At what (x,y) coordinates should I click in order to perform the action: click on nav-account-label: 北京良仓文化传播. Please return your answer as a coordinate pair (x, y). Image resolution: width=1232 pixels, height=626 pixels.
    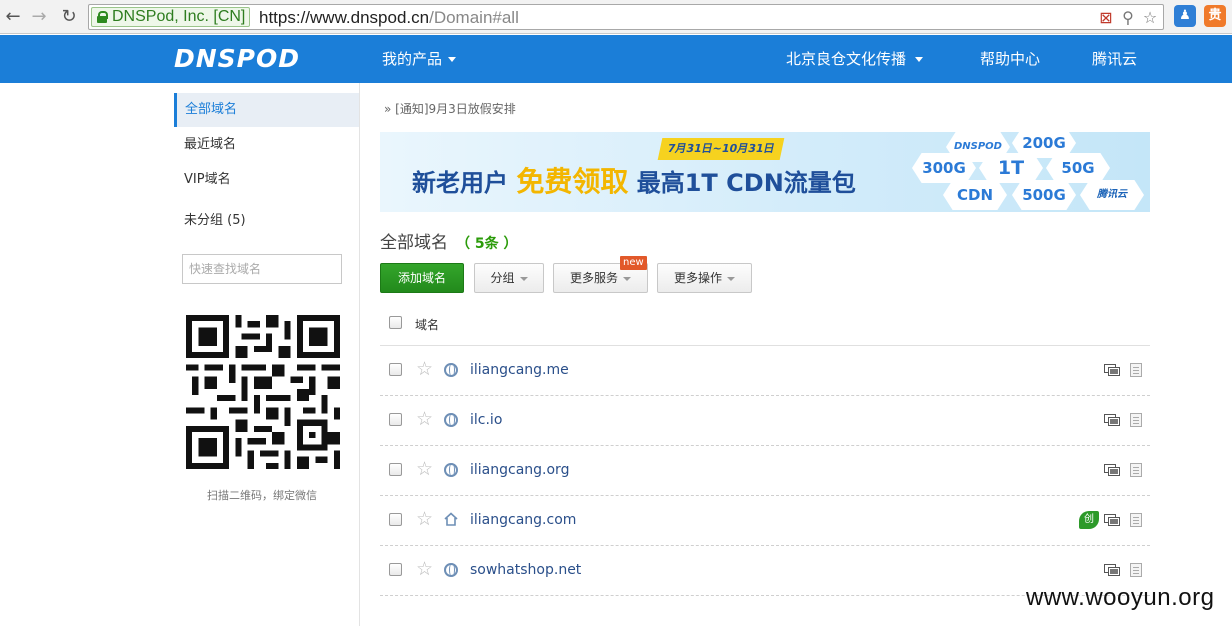
    Looking at the image, I should click on (846, 59).